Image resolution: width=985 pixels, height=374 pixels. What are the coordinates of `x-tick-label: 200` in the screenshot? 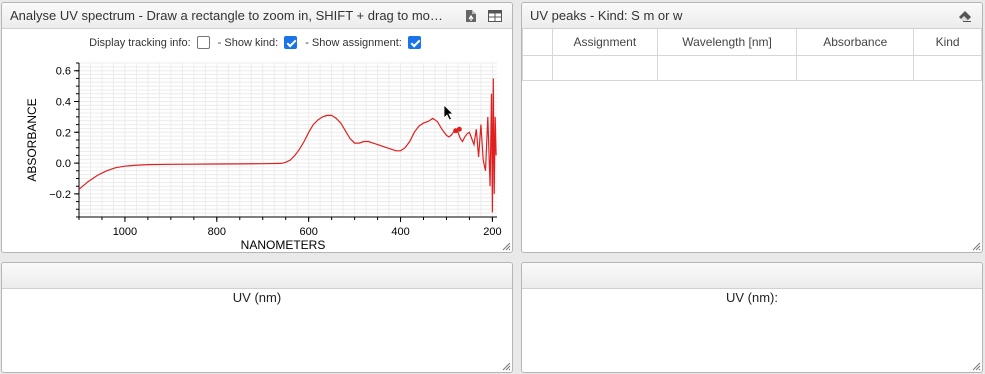 It's located at (492, 232).